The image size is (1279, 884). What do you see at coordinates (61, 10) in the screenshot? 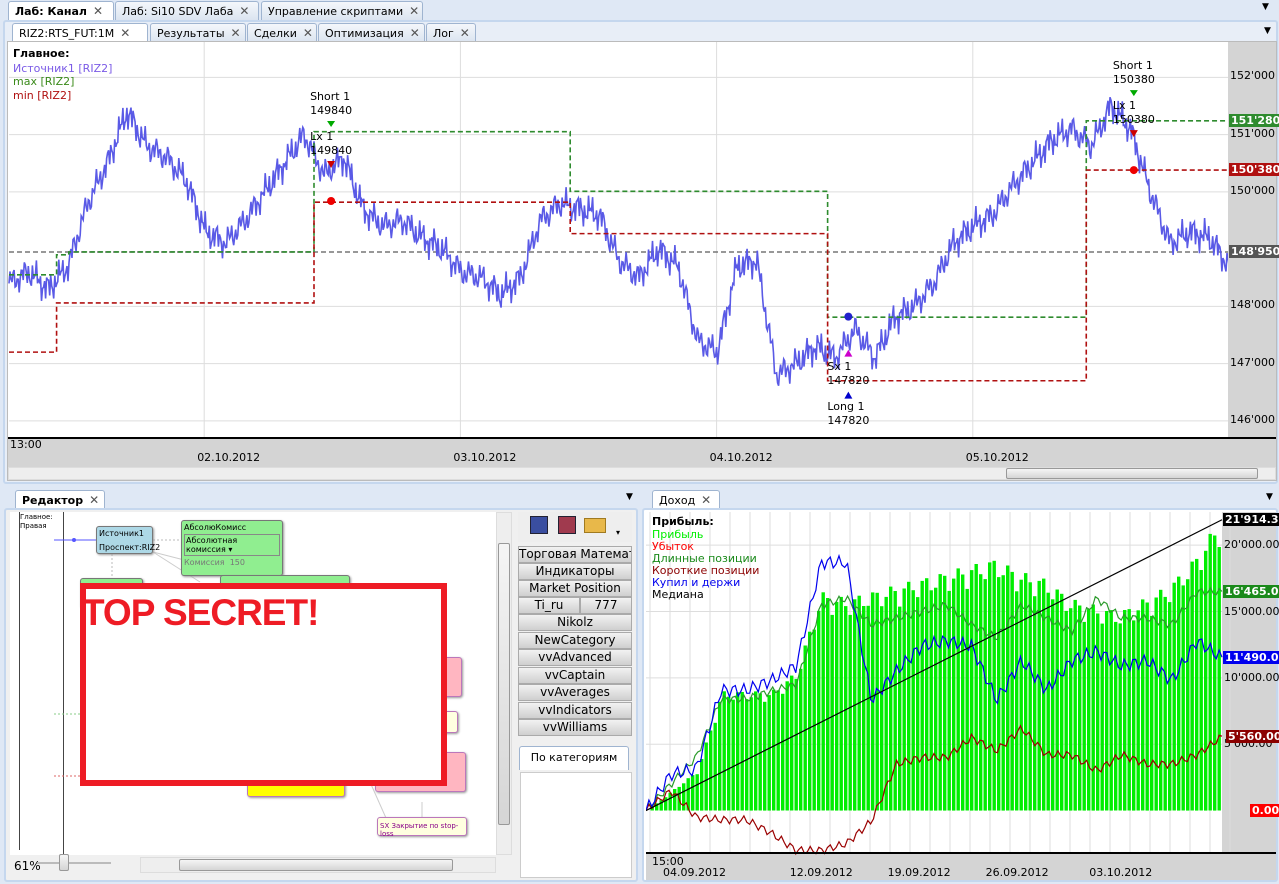
I see `tab-lab-channel: Лаб: Канал ✕` at bounding box center [61, 10].